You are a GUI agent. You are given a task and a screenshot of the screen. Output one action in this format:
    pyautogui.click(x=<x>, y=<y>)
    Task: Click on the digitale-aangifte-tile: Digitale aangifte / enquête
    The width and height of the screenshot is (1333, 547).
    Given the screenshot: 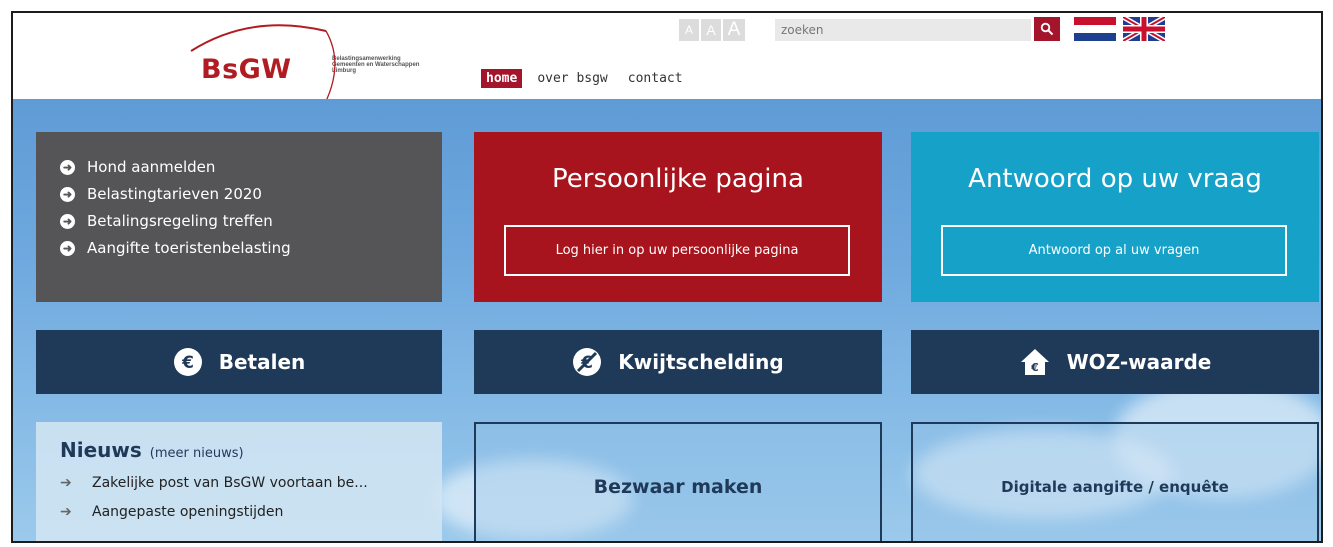 What is the action you would take?
    pyautogui.click(x=1115, y=481)
    